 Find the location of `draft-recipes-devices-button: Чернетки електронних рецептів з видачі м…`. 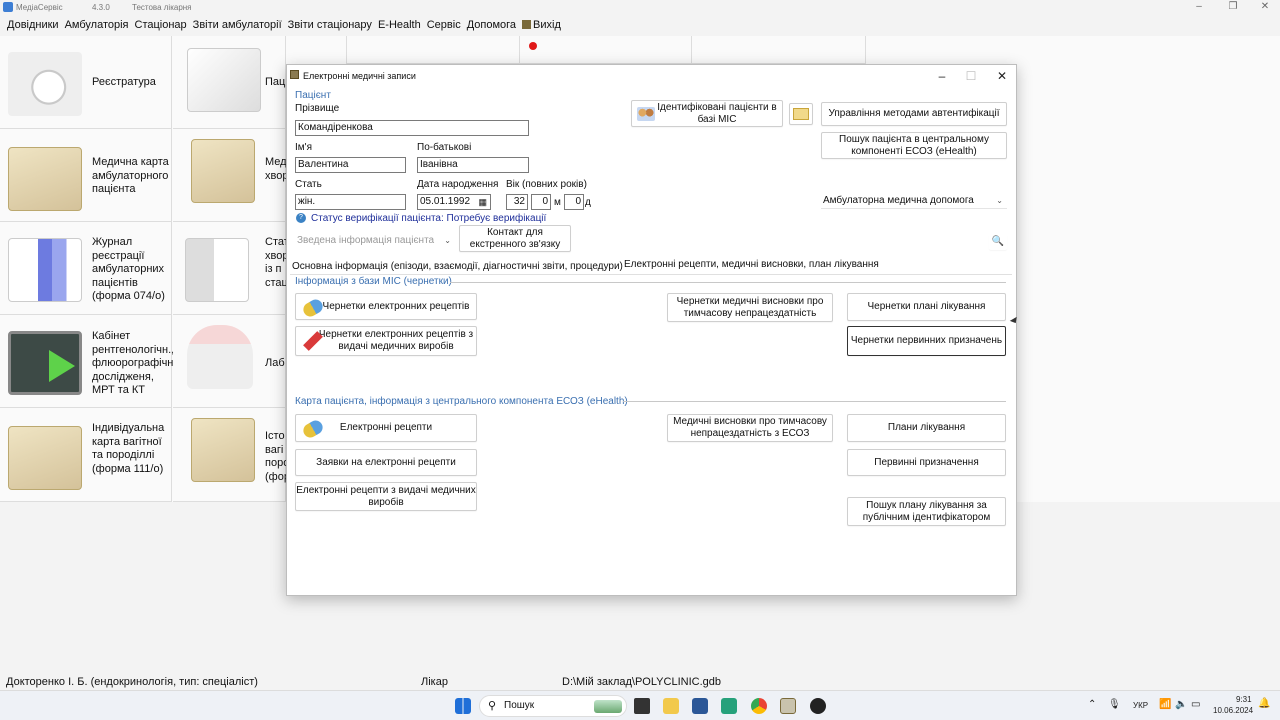

draft-recipes-devices-button: Чернетки електронних рецептів з видачі м… is located at coordinates (386, 341).